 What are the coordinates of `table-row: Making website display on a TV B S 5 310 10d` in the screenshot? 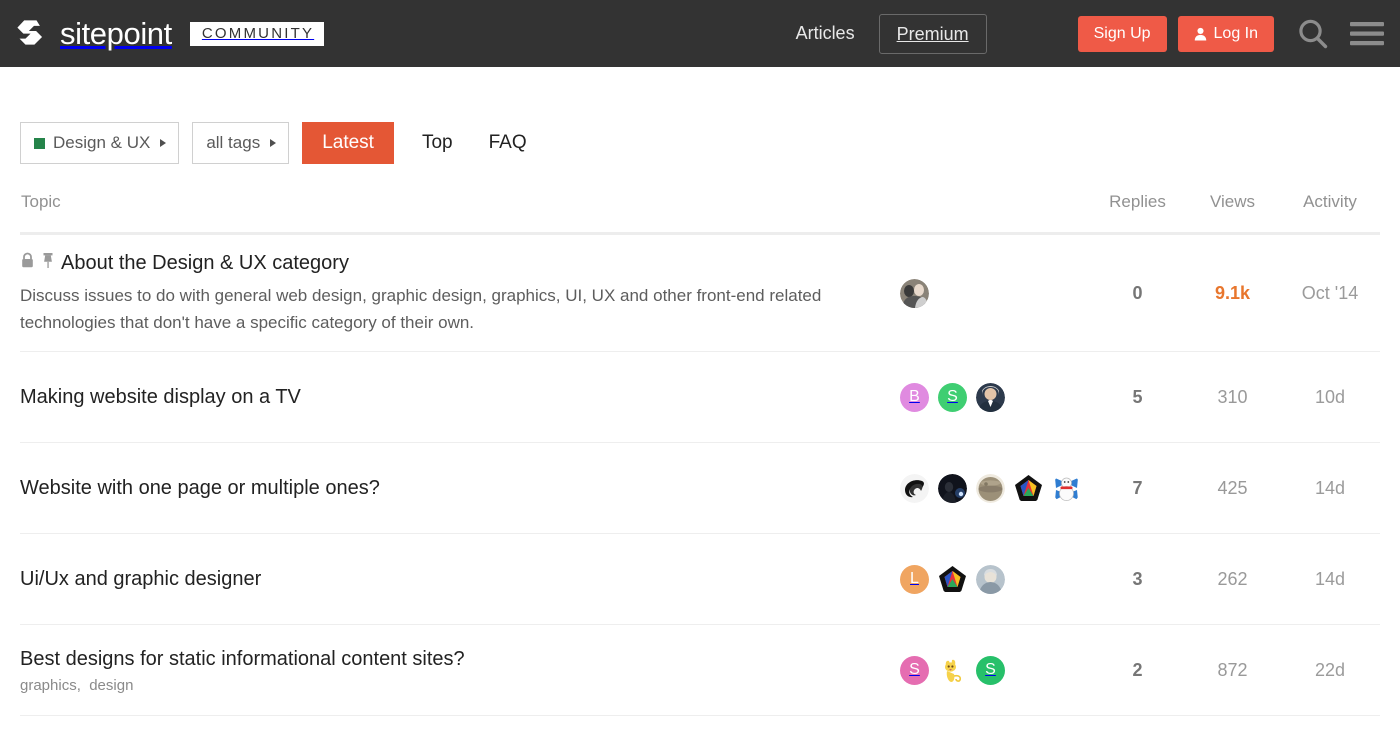 It's located at (700, 397).